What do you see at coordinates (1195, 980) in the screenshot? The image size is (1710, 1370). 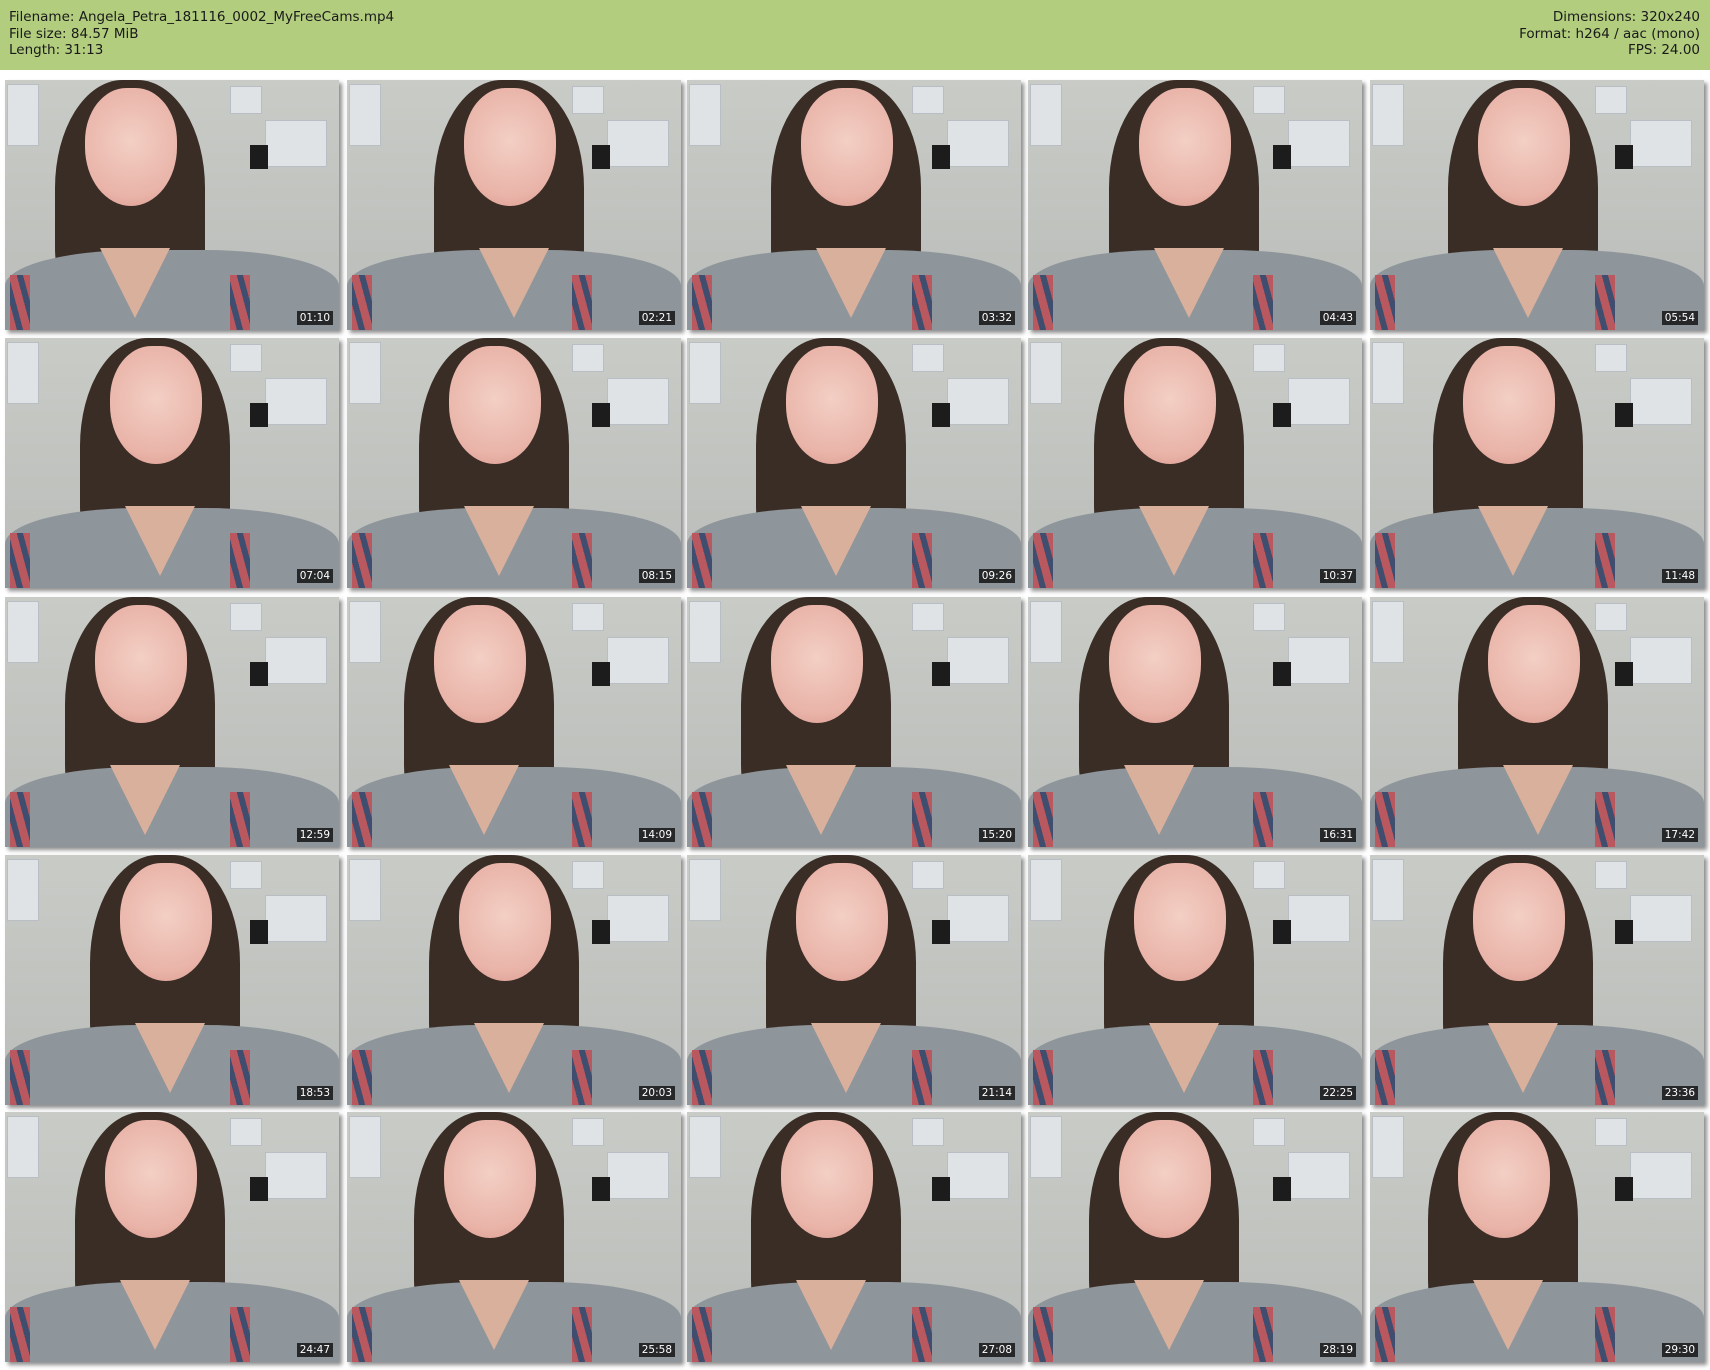 I see `video-thumbnail: 22:25` at bounding box center [1195, 980].